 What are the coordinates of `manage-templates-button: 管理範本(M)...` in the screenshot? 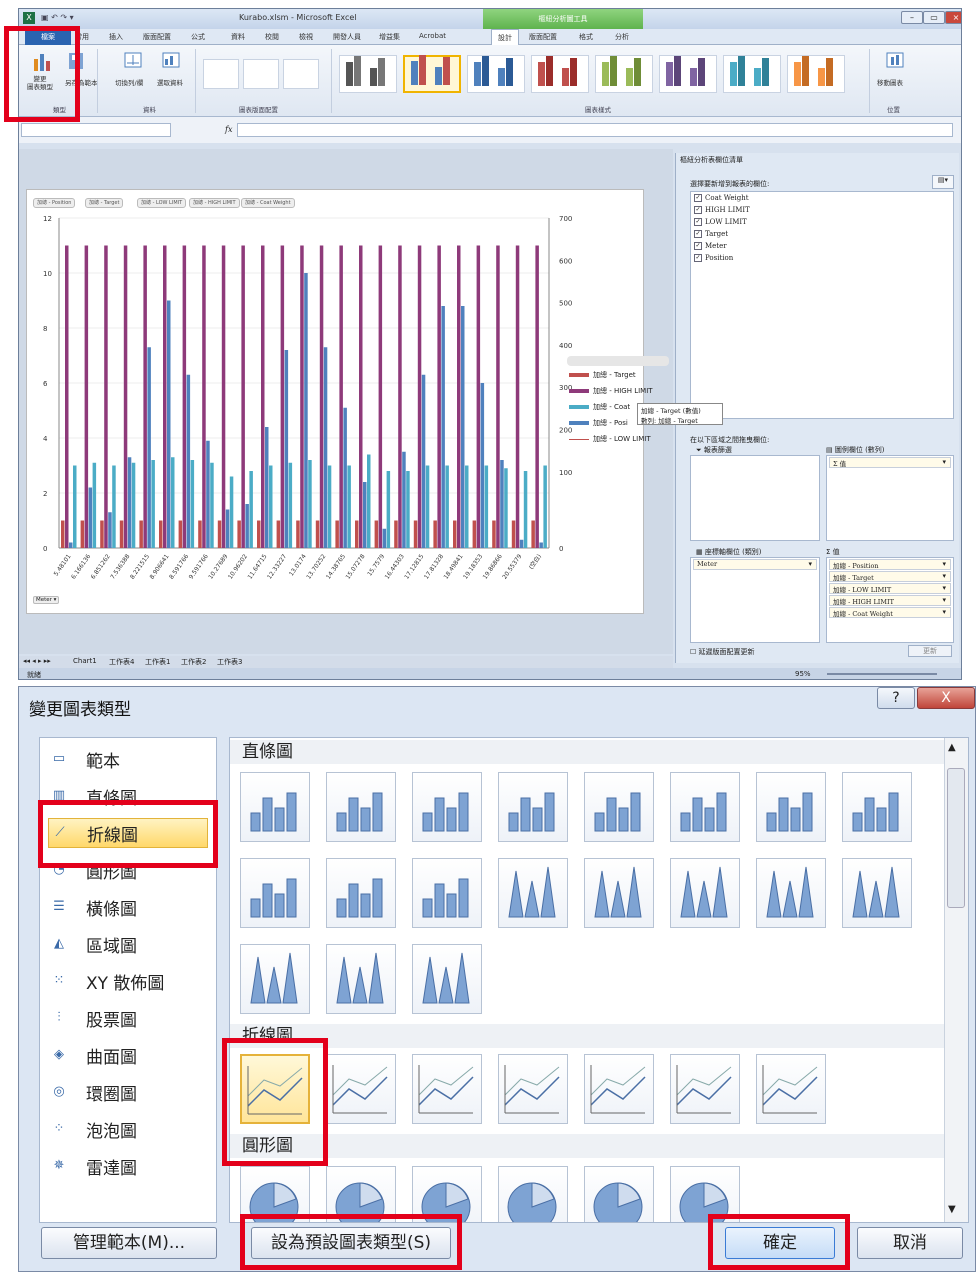 It's located at (129, 1243).